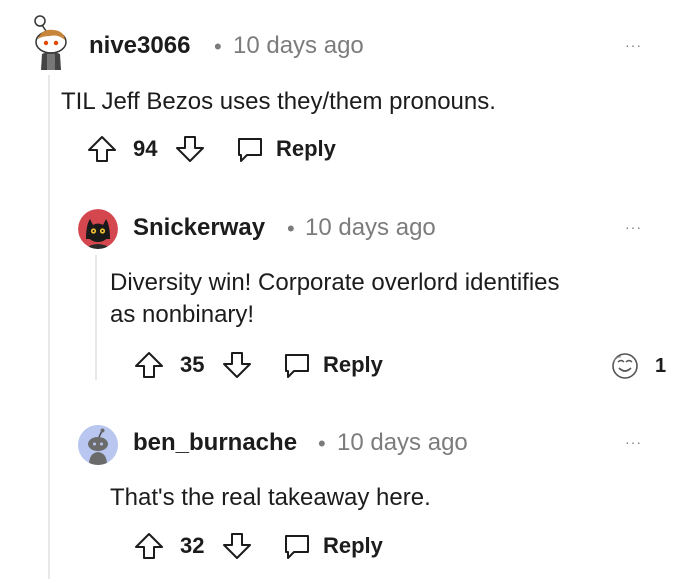  Describe the element at coordinates (192, 545) in the screenshot. I see `vote-count: 32` at that location.